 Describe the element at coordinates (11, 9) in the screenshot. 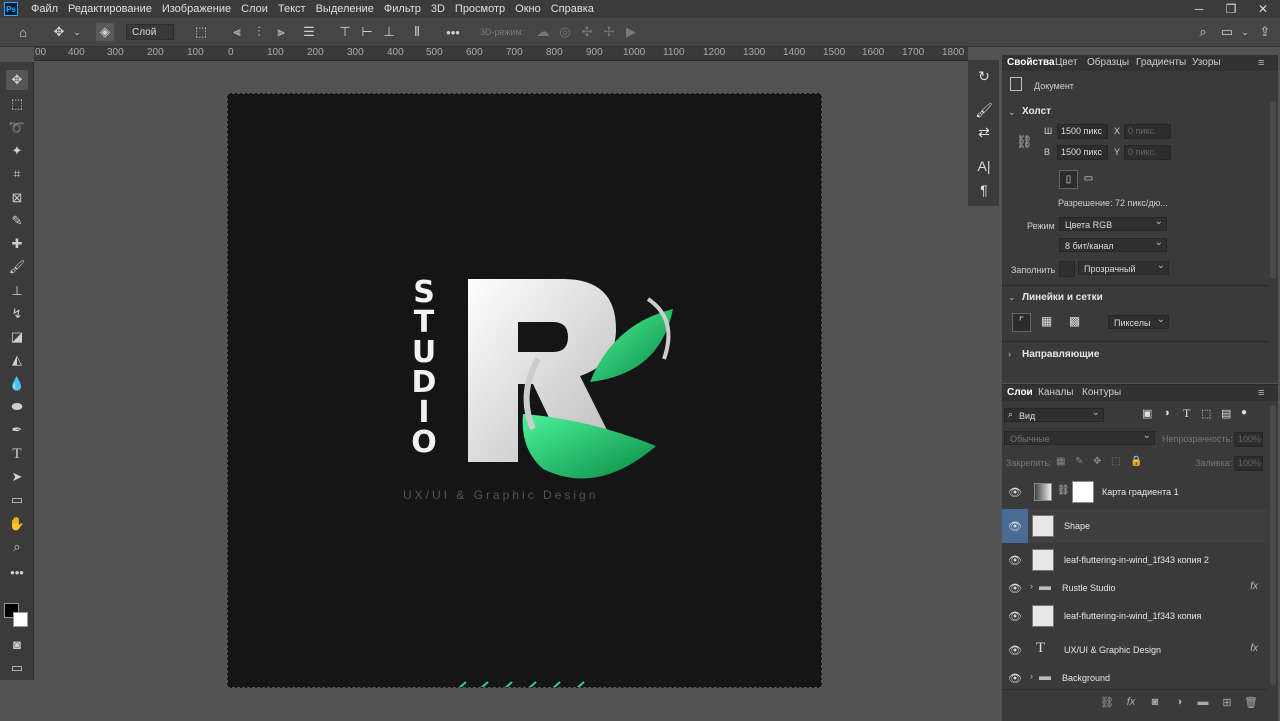

I see `photoshop-logo-icon: Ps` at that location.